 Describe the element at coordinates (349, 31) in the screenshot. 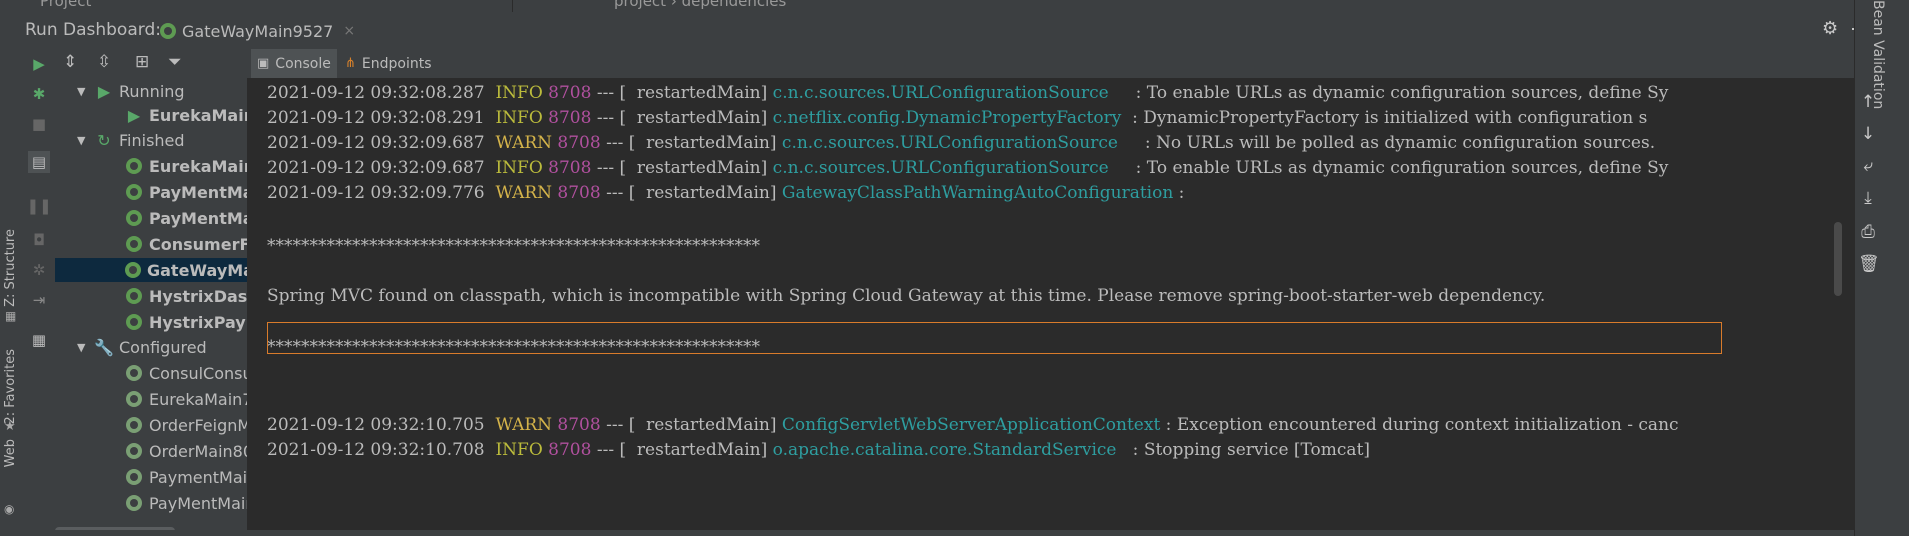

I see `close-icon: ×` at that location.